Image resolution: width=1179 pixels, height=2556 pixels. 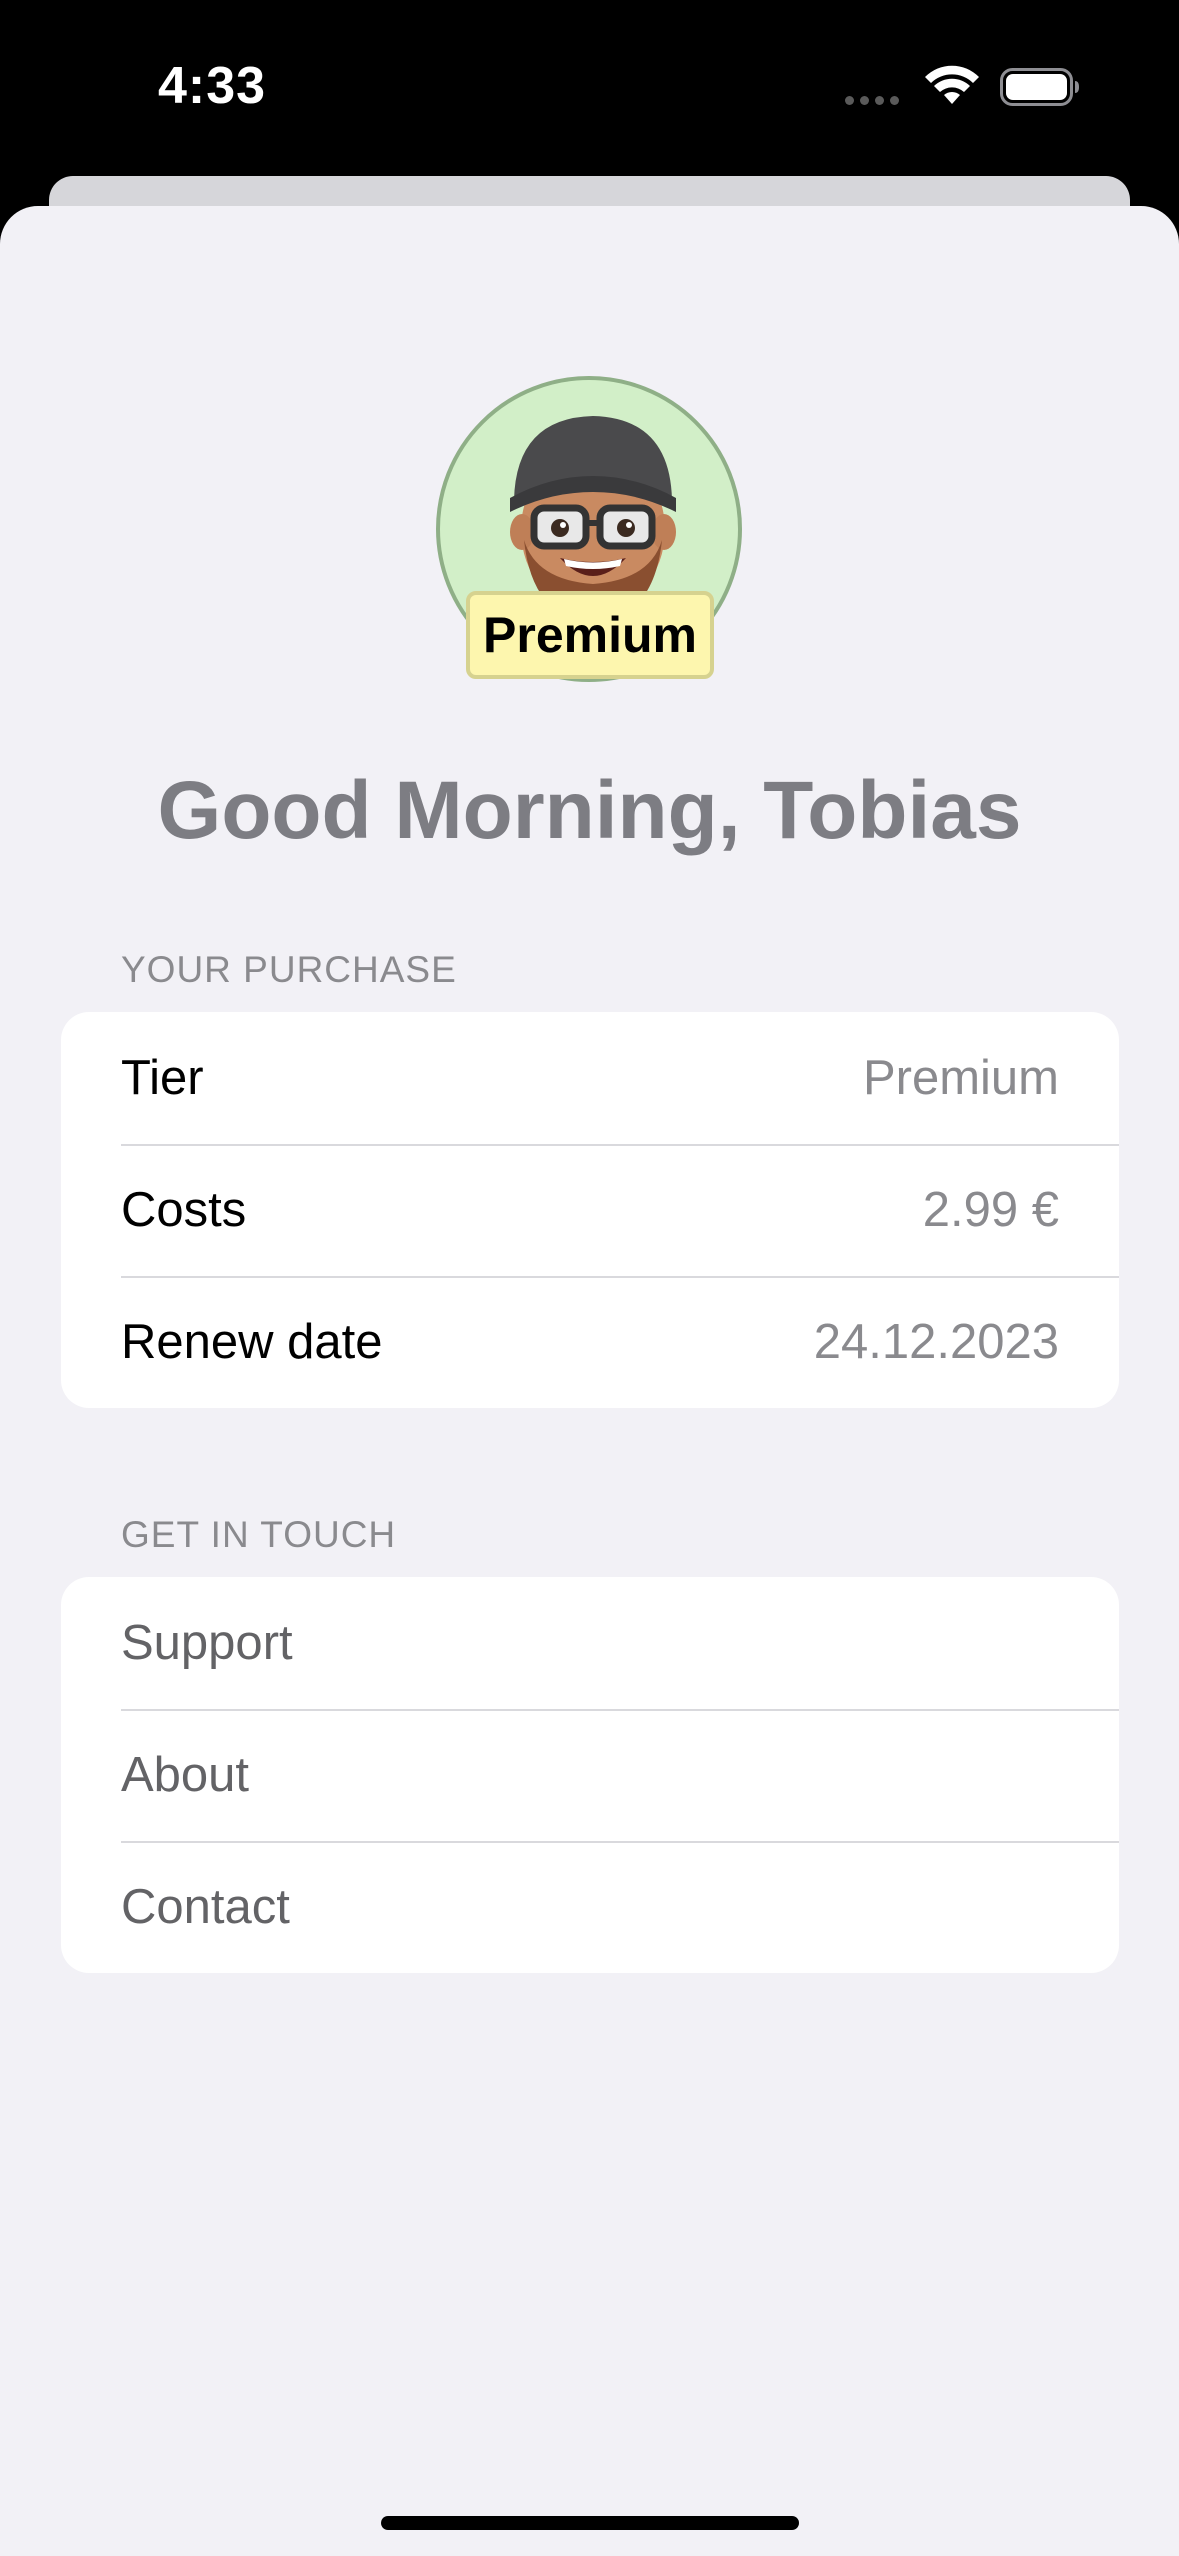 I want to click on contact-group: Support About Contact, so click(x=590, y=1775).